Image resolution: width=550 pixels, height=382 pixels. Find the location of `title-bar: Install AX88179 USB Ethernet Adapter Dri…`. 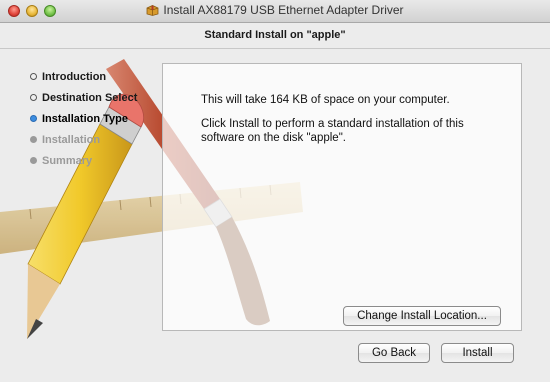

title-bar: Install AX88179 USB Ethernet Adapter Dri… is located at coordinates (275, 11).